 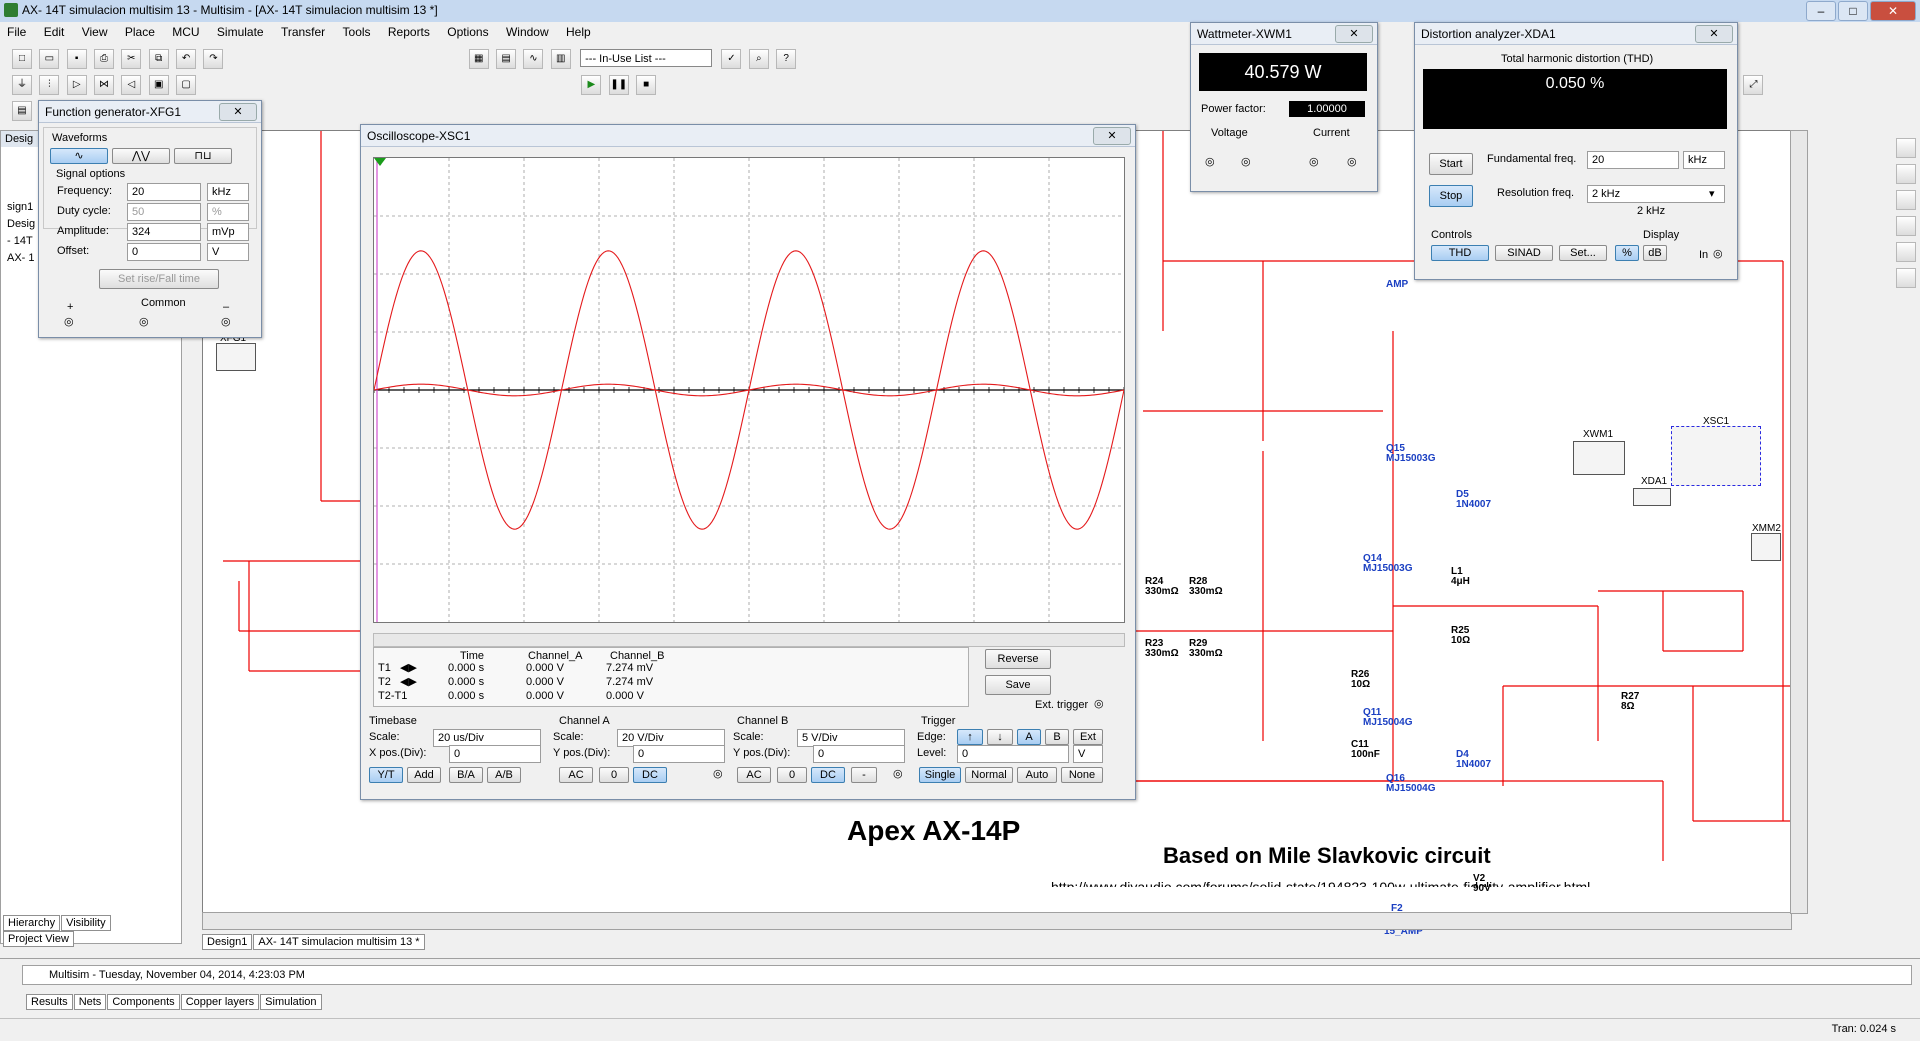 What do you see at coordinates (228, 212) in the screenshot?
I see `duty-cycle-unit: %` at bounding box center [228, 212].